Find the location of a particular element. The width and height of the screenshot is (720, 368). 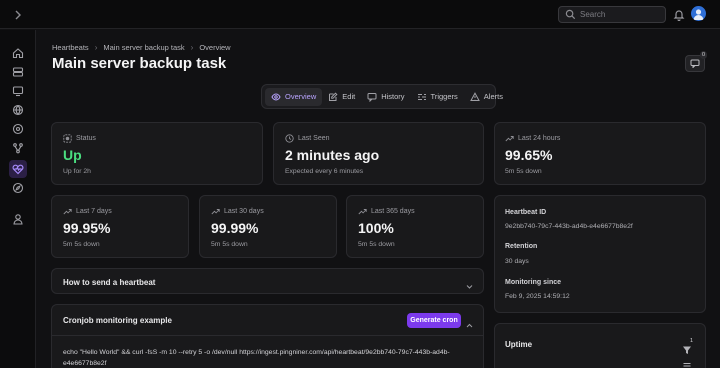

tab-label: Edit is located at coordinates (349, 96).